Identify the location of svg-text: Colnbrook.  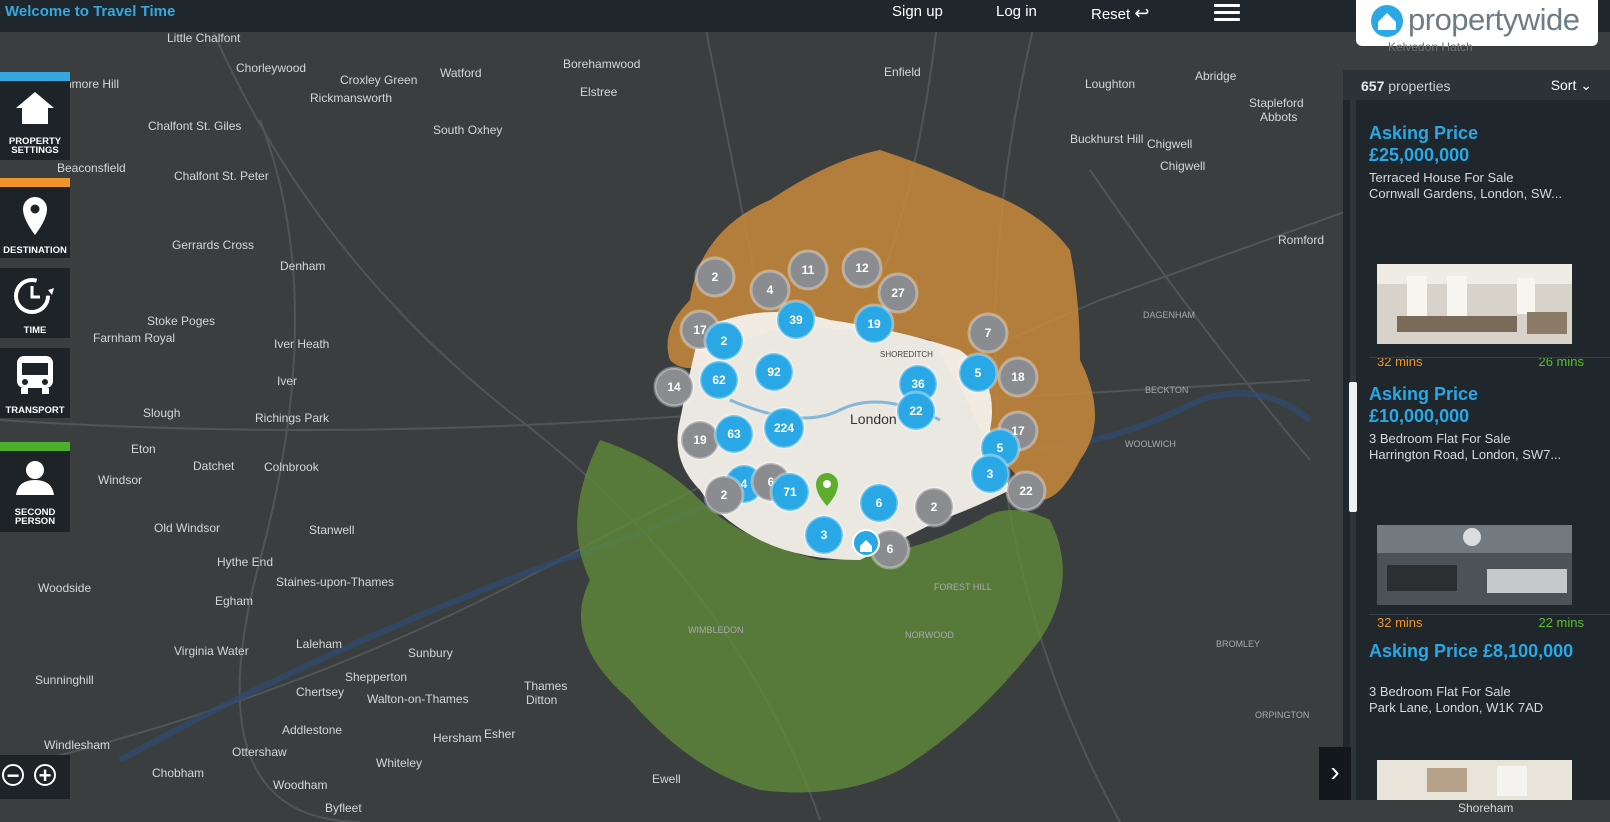
(292, 467).